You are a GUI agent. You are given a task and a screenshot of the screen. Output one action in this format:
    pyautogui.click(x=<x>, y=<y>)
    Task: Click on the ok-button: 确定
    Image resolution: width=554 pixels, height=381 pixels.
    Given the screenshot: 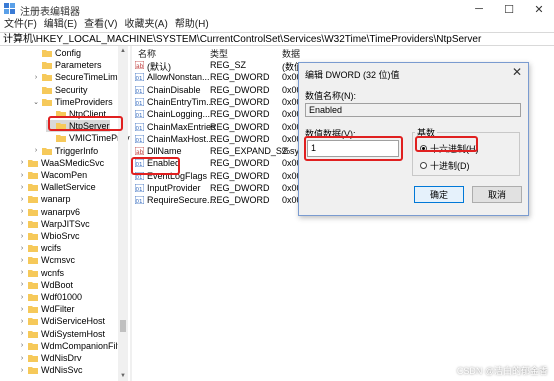 What is the action you would take?
    pyautogui.click(x=439, y=194)
    